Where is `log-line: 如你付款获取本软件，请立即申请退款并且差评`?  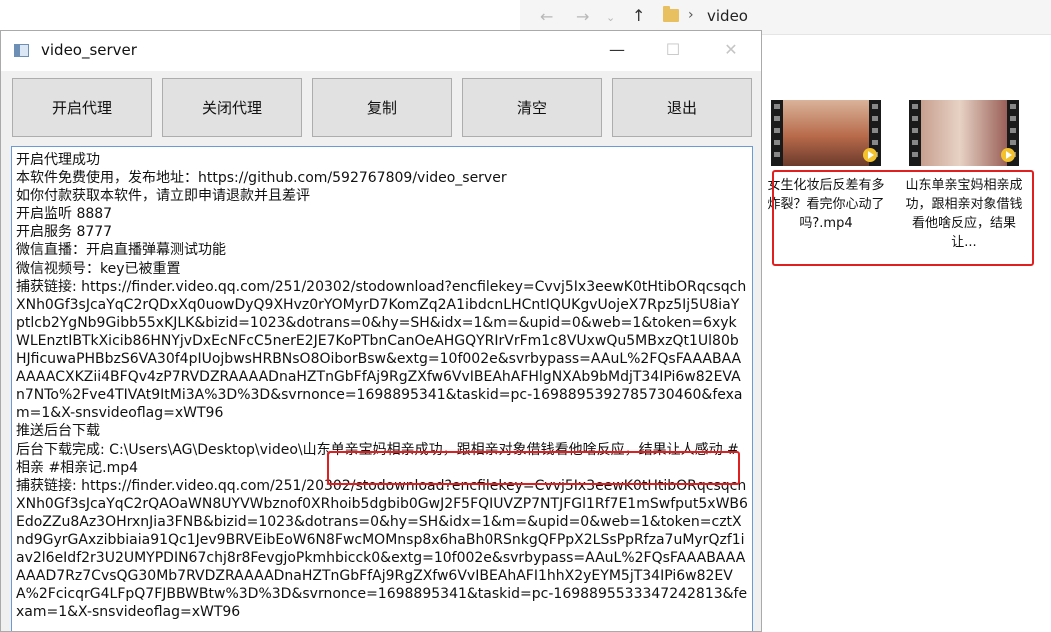
log-line: 如你付款获取本软件，请立即申请退款并且差评 is located at coordinates (163, 196).